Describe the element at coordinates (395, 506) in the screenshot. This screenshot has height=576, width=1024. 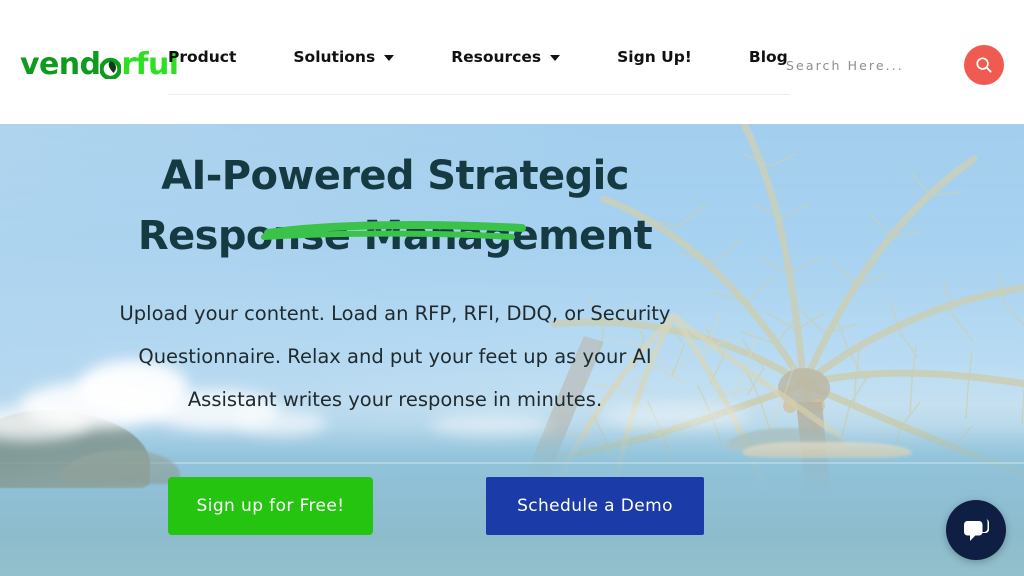
I see `hero-cta-row: Sign up for Free! Schedule a Demo` at that location.